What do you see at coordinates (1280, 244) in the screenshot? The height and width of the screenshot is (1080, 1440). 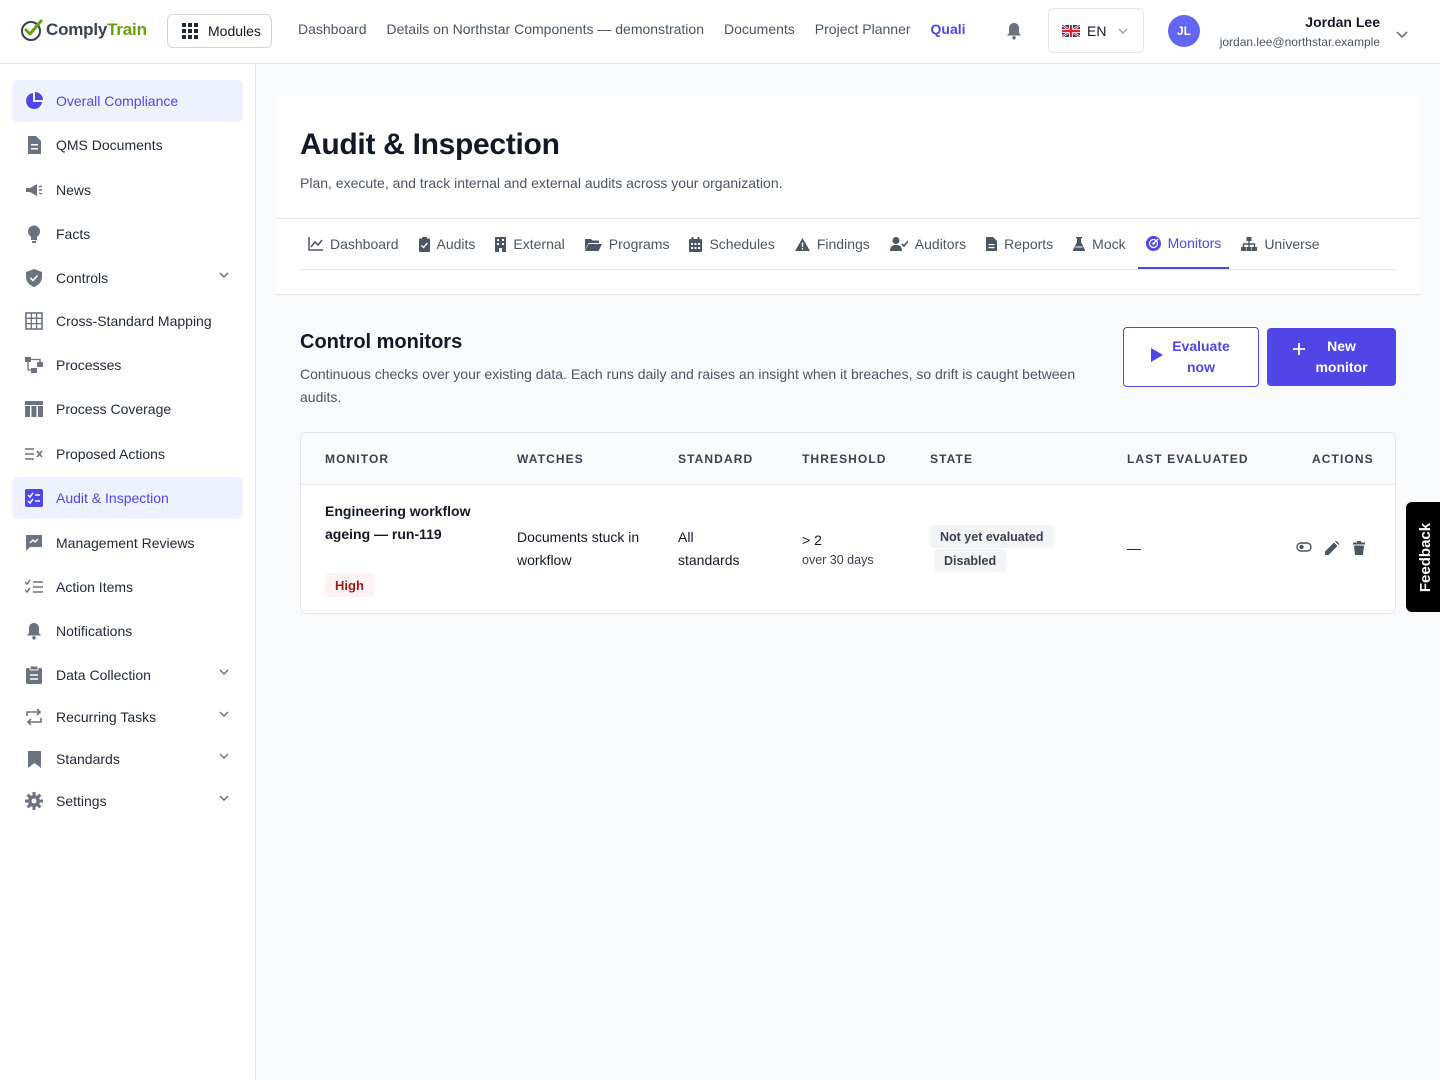 I see `tab-universe: Universe` at bounding box center [1280, 244].